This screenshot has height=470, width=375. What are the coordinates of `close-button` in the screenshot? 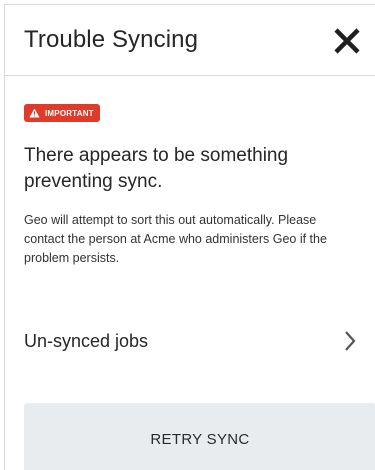 It's located at (347, 41).